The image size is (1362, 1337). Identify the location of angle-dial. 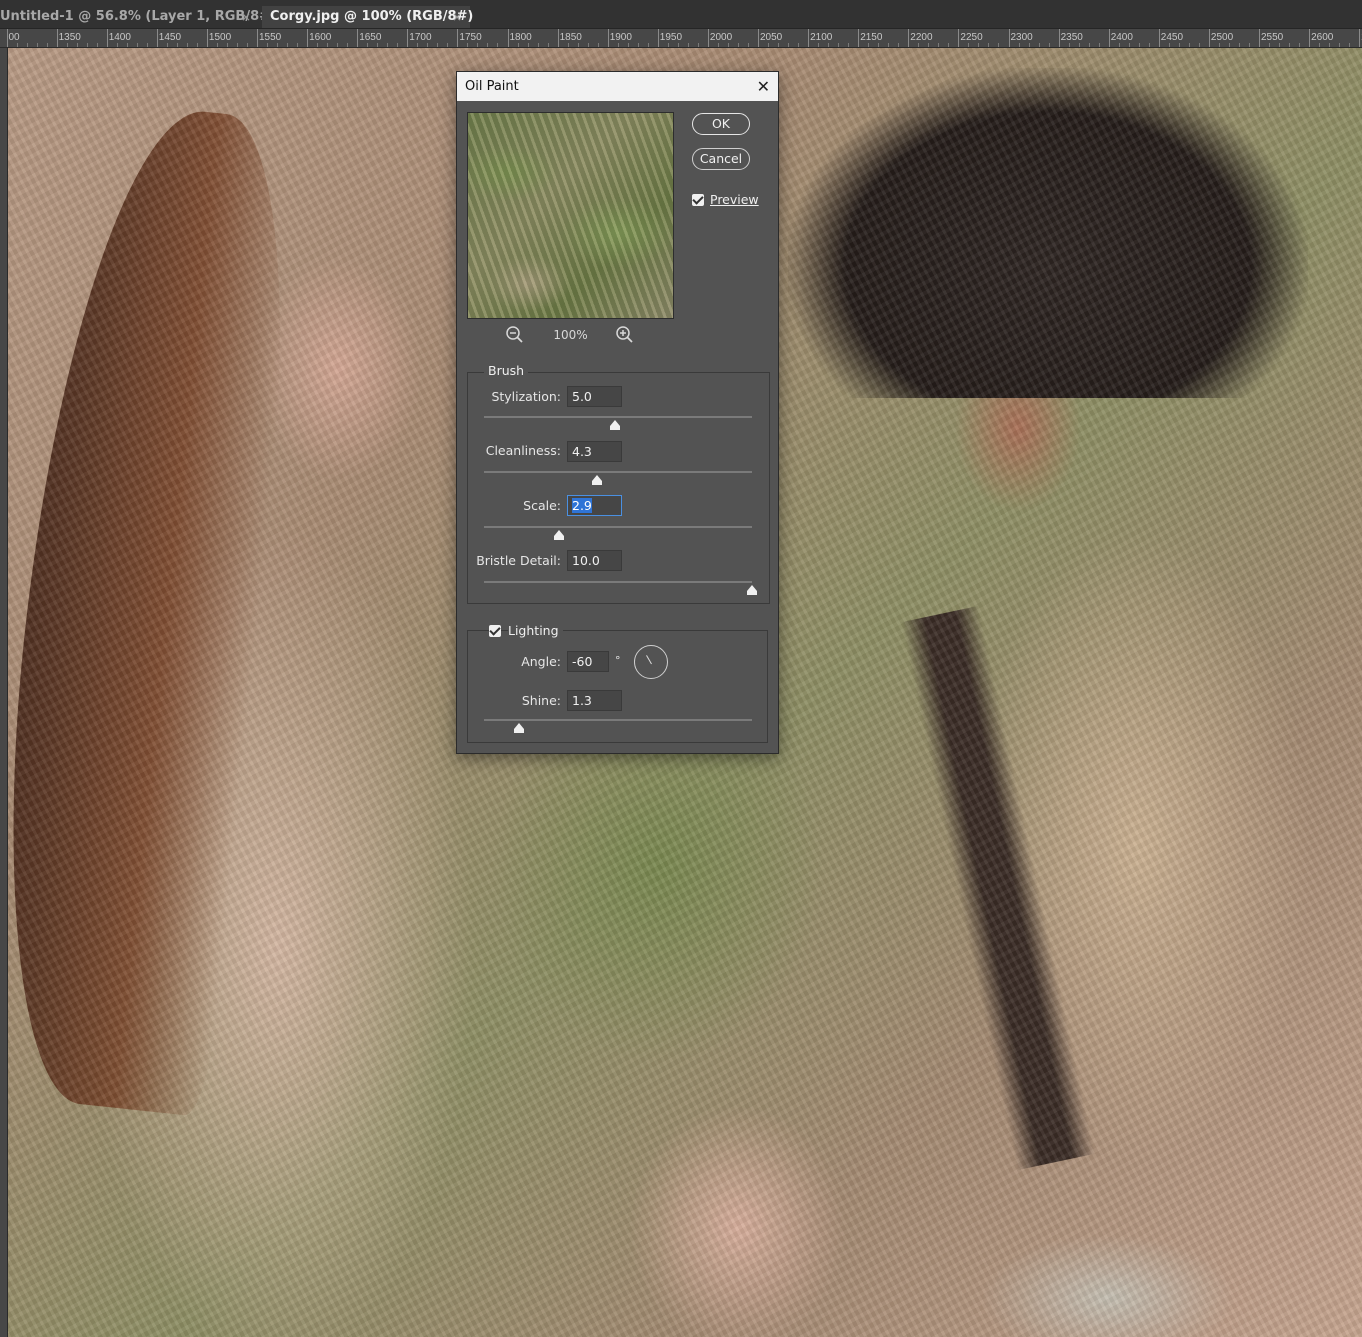
(651, 662).